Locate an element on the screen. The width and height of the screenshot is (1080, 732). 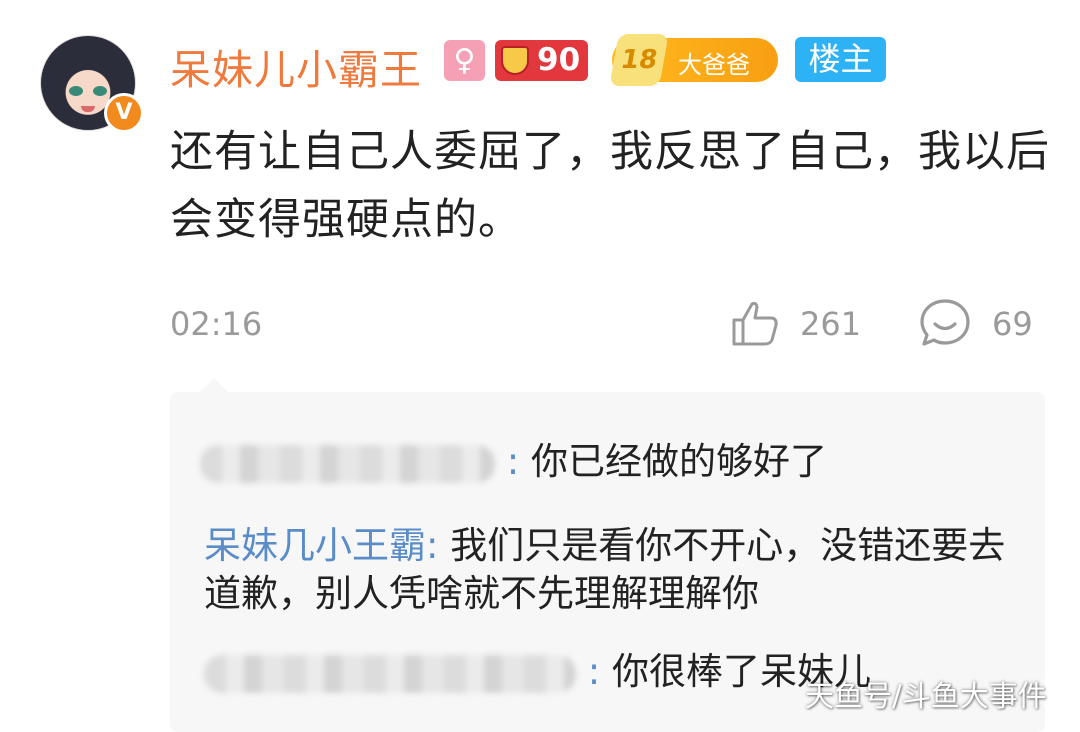
reply-text: 你已经做的够好了 is located at coordinates (679, 461).